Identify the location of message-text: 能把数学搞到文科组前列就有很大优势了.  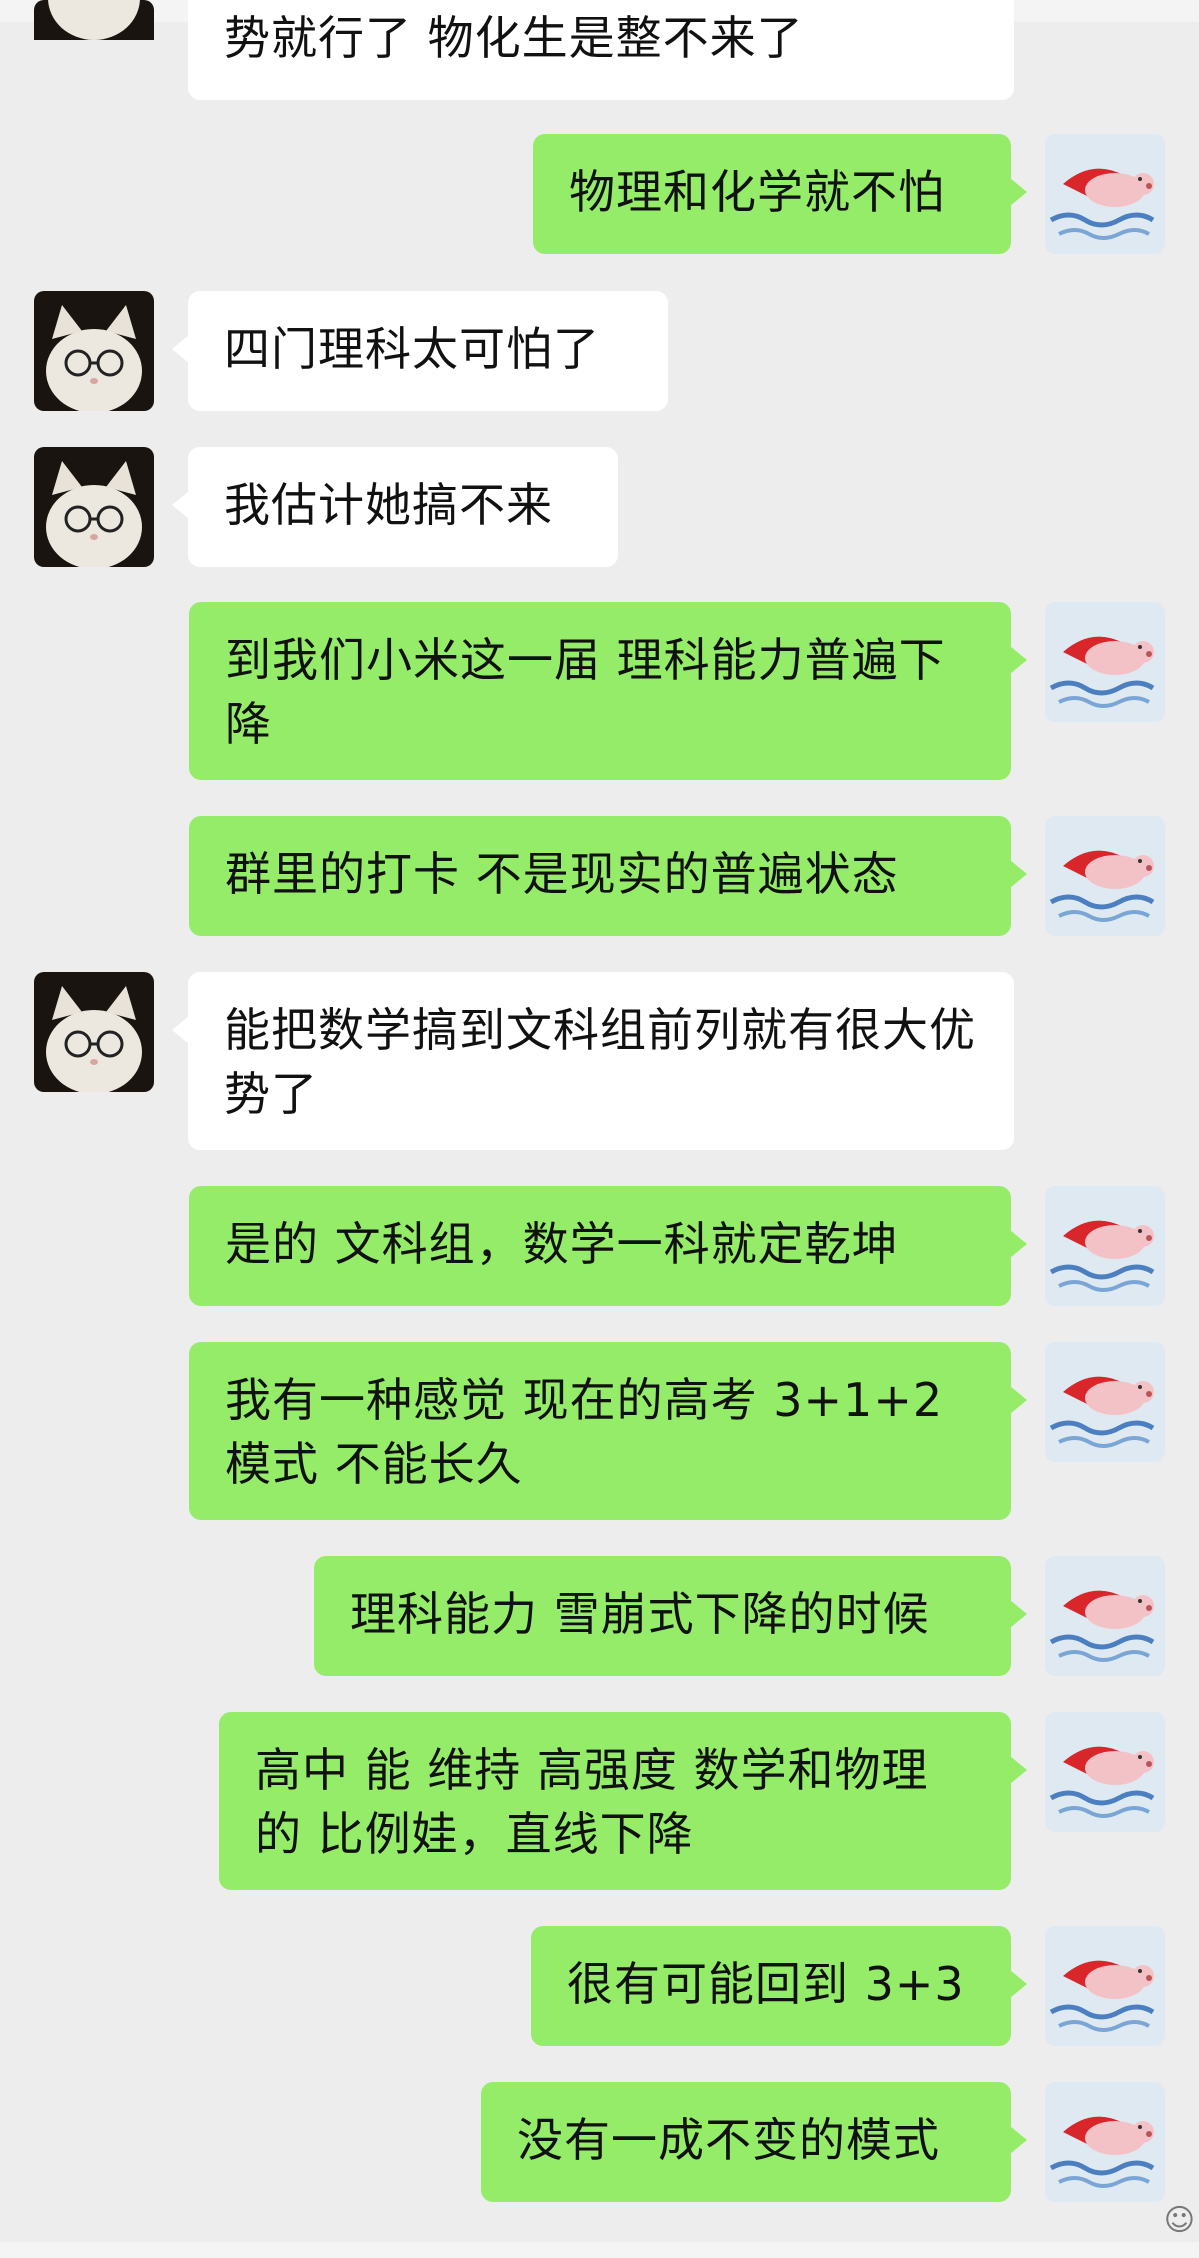
(600, 1062).